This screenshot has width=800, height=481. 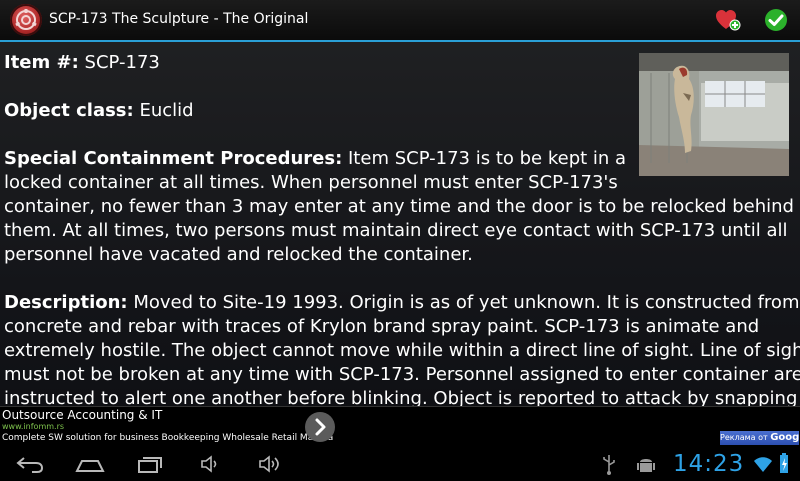 What do you see at coordinates (709, 464) in the screenshot?
I see `status-clock: 14:23` at bounding box center [709, 464].